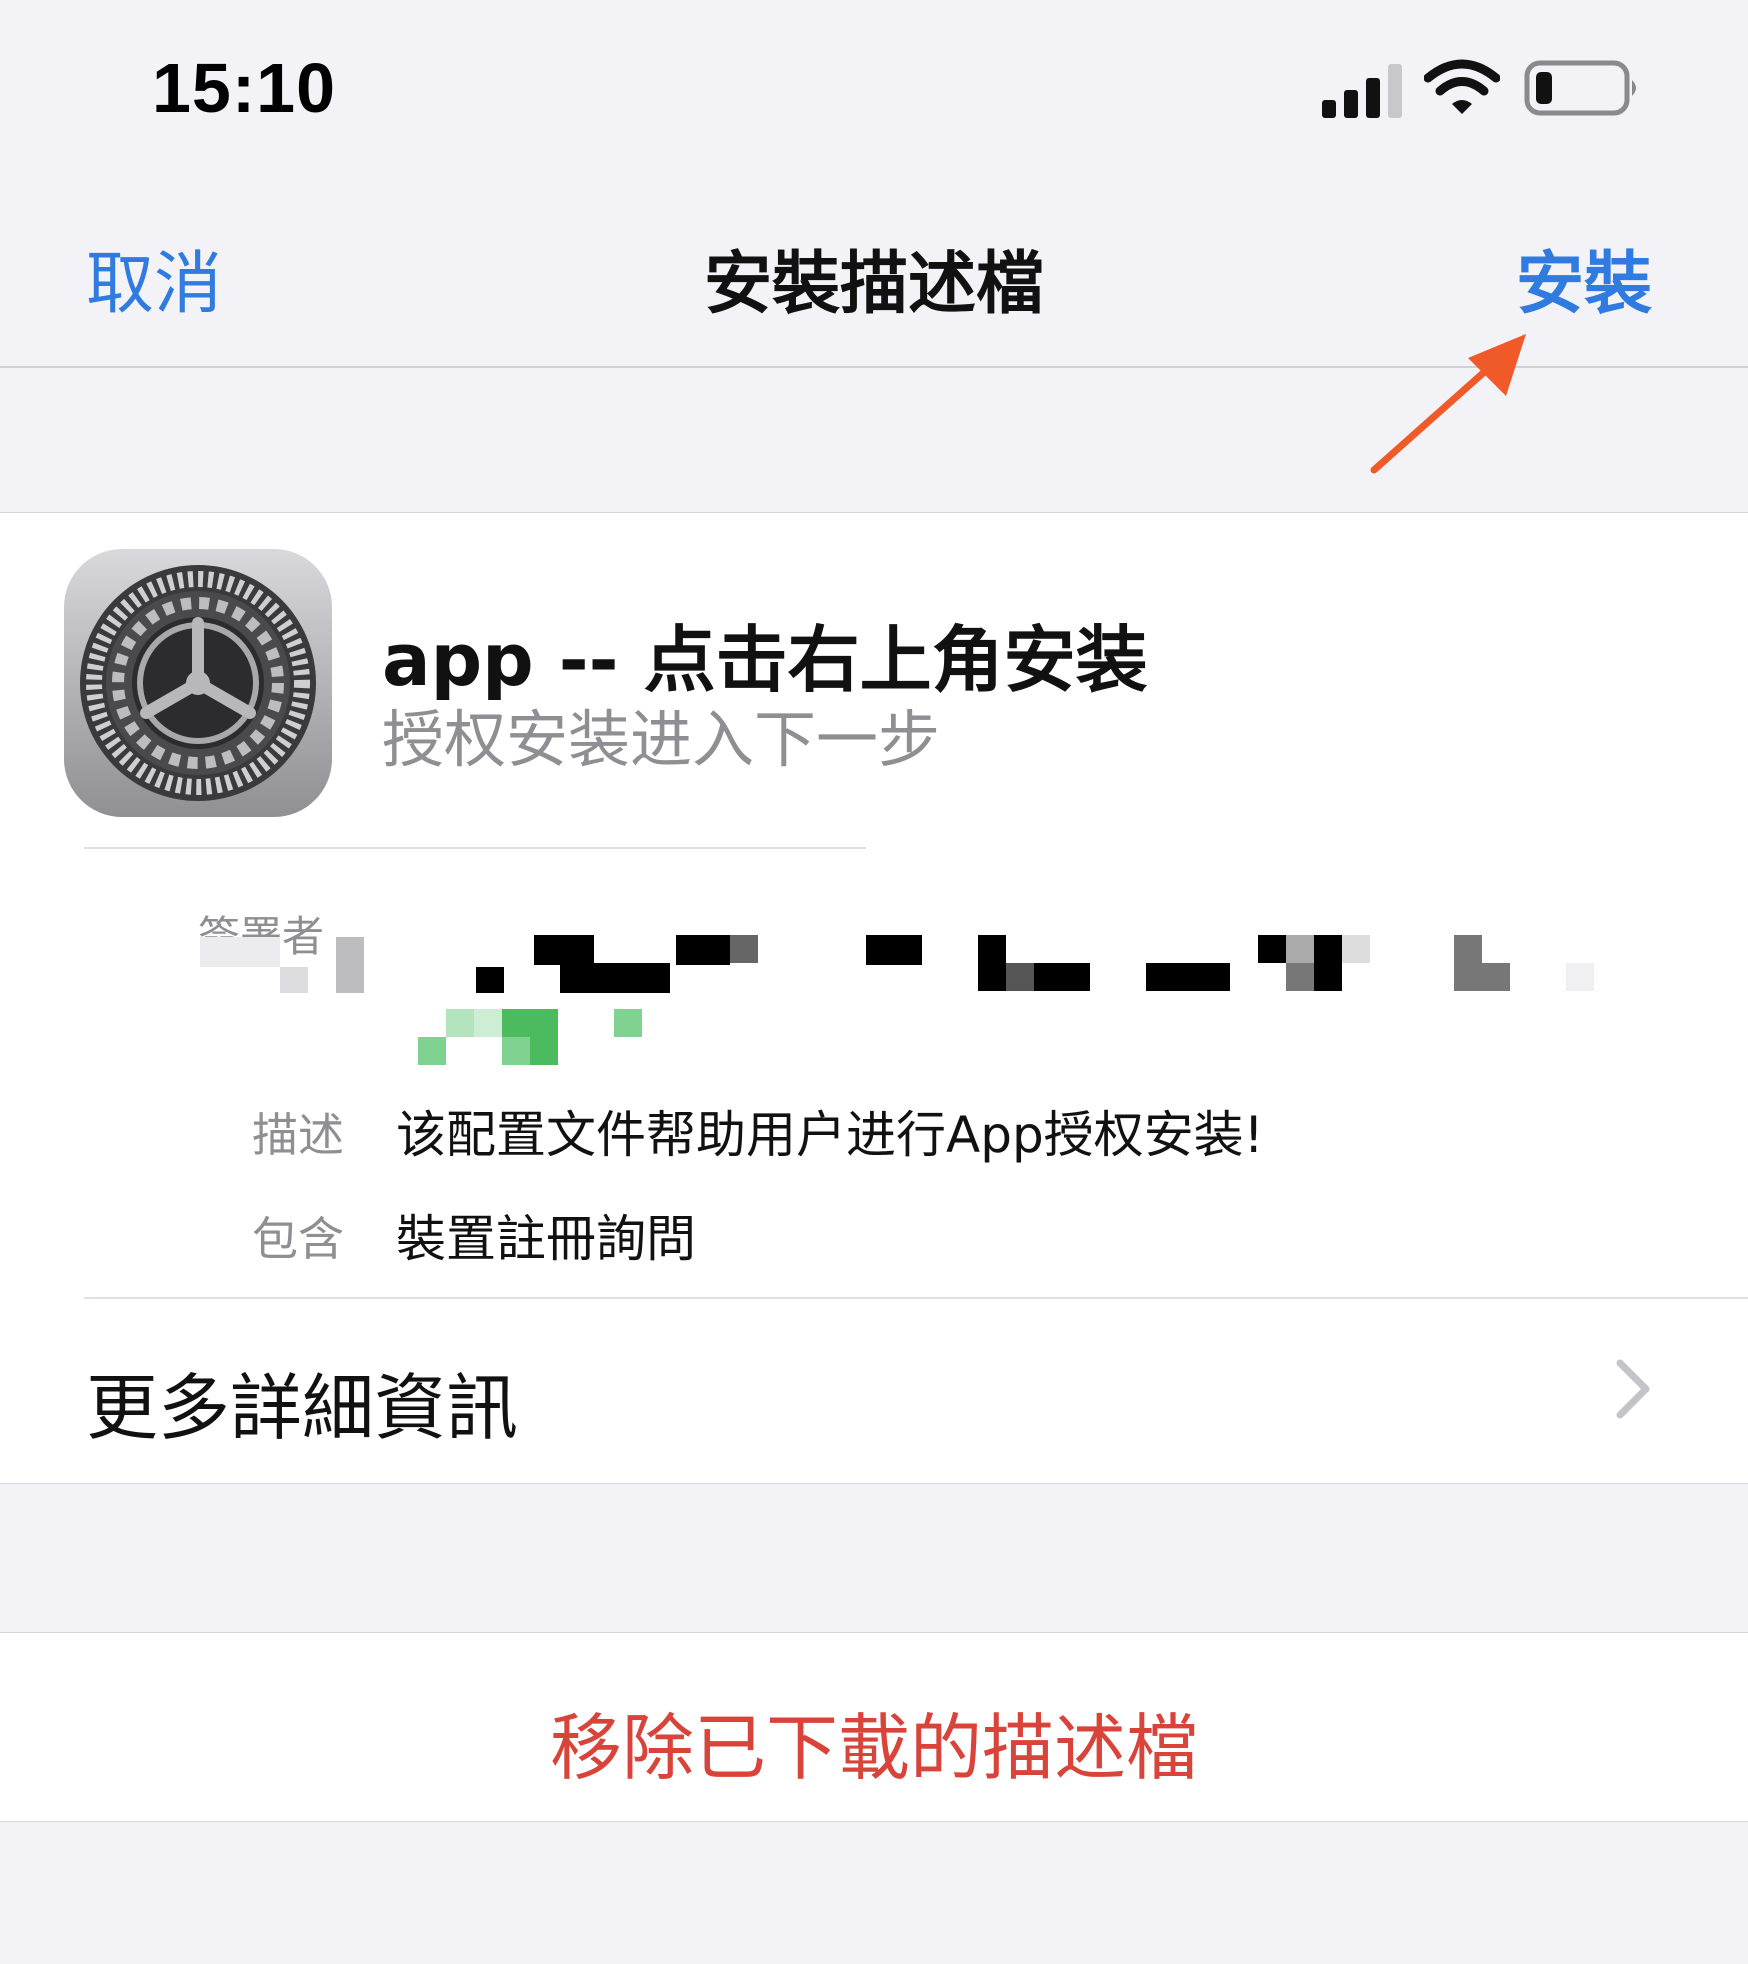 The width and height of the screenshot is (1748, 1964). What do you see at coordinates (874, 1391) in the screenshot?
I see `more-info-row: 更多詳細資訊` at bounding box center [874, 1391].